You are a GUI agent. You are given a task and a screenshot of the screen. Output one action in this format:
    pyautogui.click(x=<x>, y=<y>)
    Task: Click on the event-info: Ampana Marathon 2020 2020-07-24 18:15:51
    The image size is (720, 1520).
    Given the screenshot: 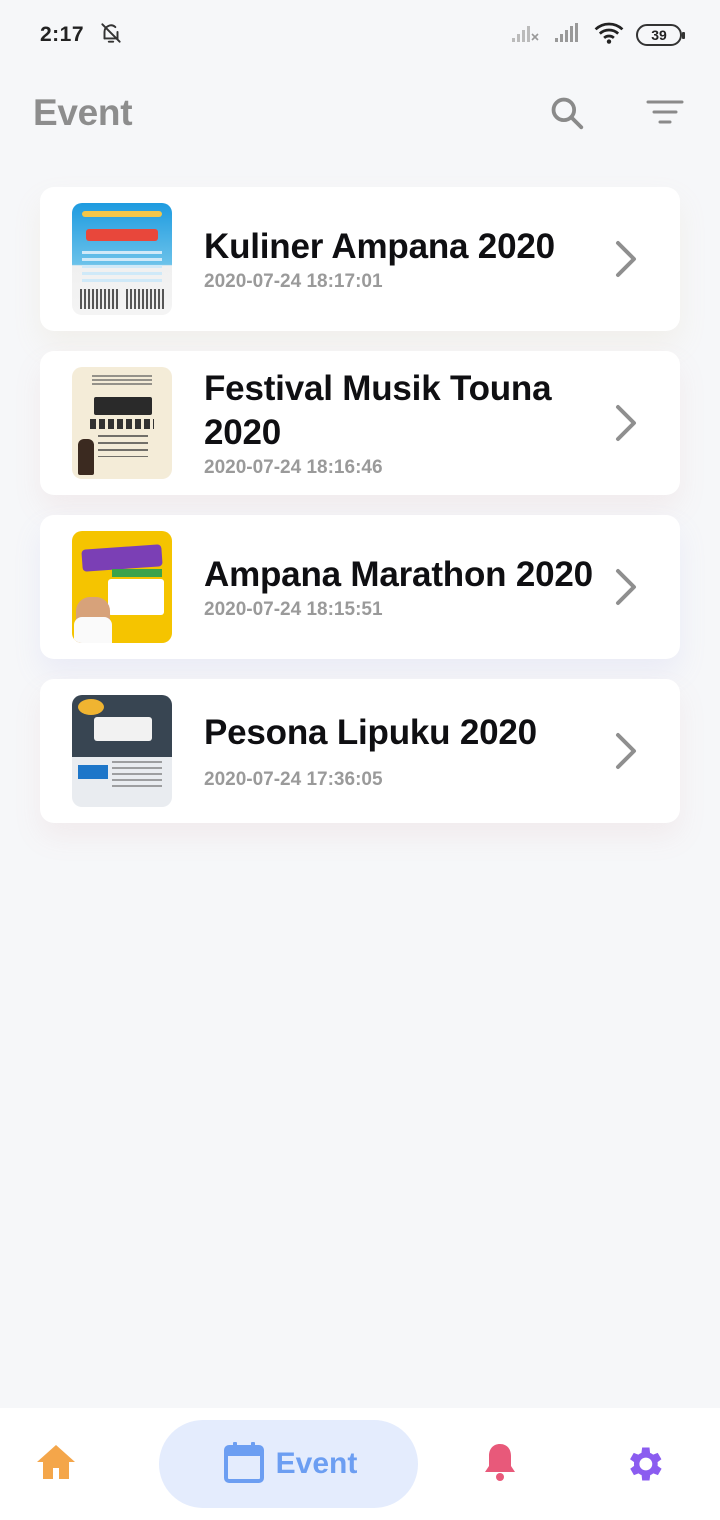 What is the action you would take?
    pyautogui.click(x=392, y=587)
    